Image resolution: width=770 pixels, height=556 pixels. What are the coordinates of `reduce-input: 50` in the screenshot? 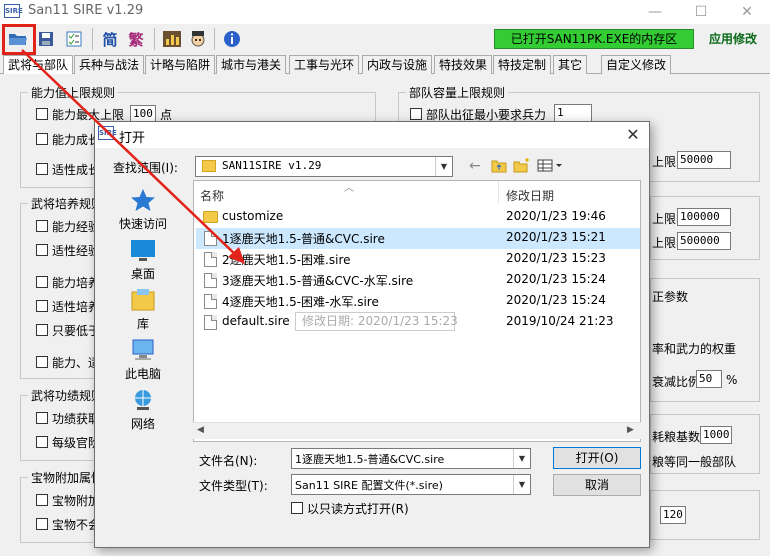 It's located at (709, 379).